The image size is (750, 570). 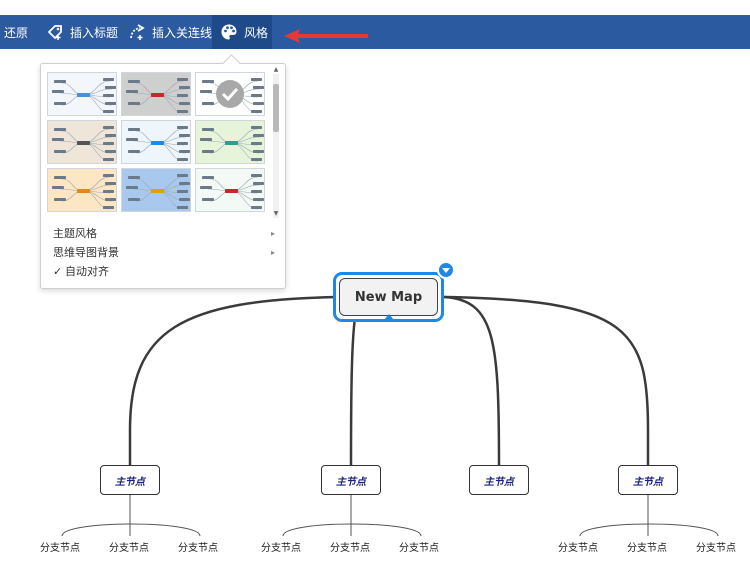 I want to click on root-node-label: New Map, so click(x=388, y=297).